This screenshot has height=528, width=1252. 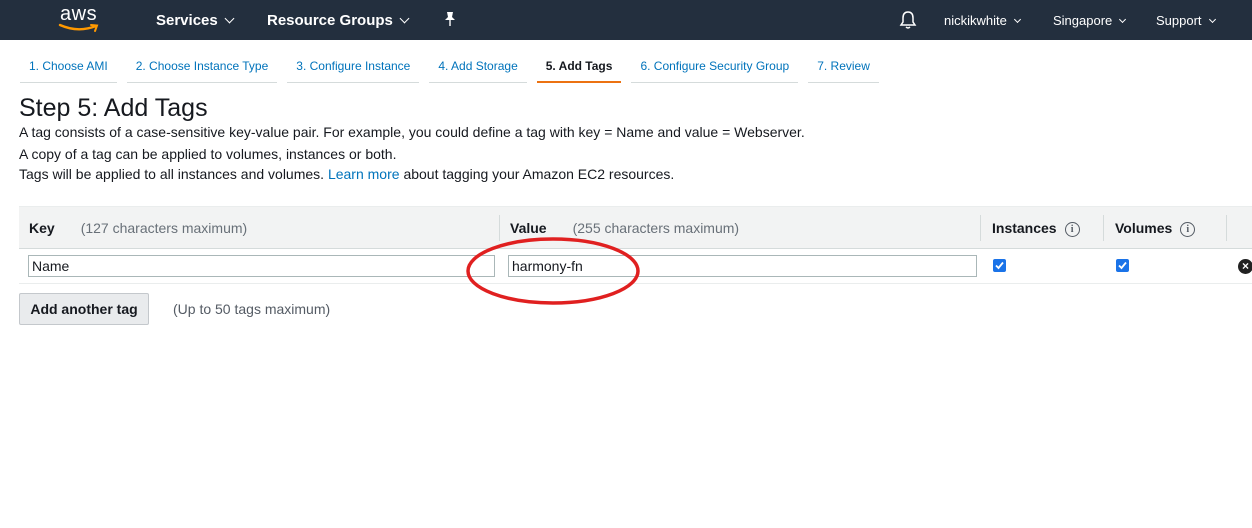 I want to click on aws-logo: aws, so click(x=81, y=20).